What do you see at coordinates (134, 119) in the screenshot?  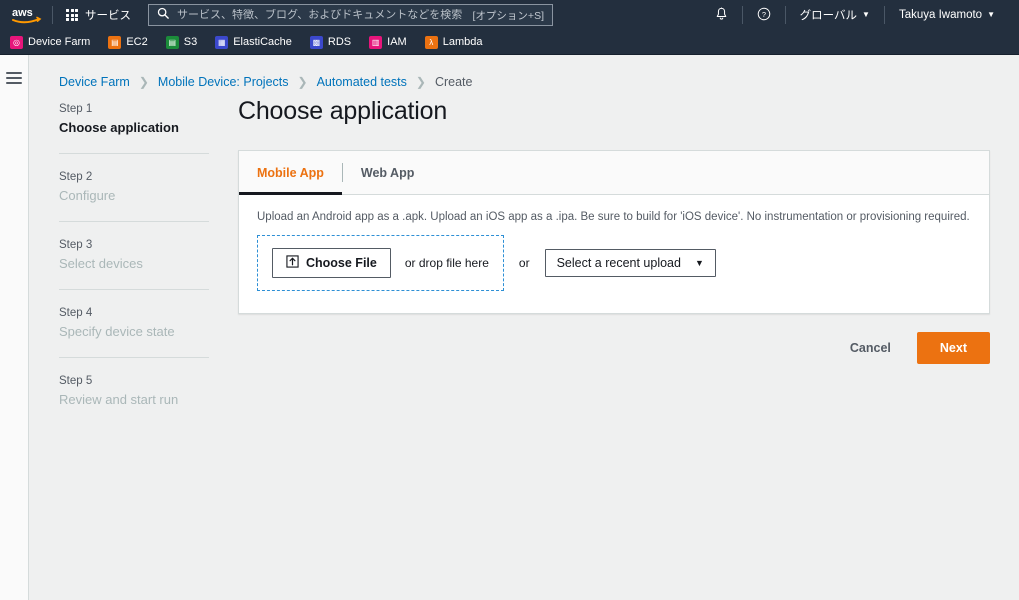 I see `wizard-step-1: Step 1 Choose application` at bounding box center [134, 119].